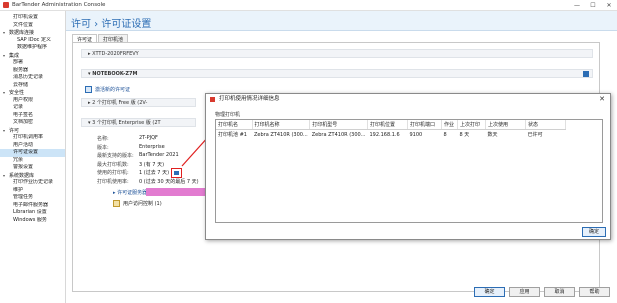 This screenshot has height=303, width=617. Describe the element at coordinates (18, 159) in the screenshot. I see `sidebar-item-label: 冗余` at that location.